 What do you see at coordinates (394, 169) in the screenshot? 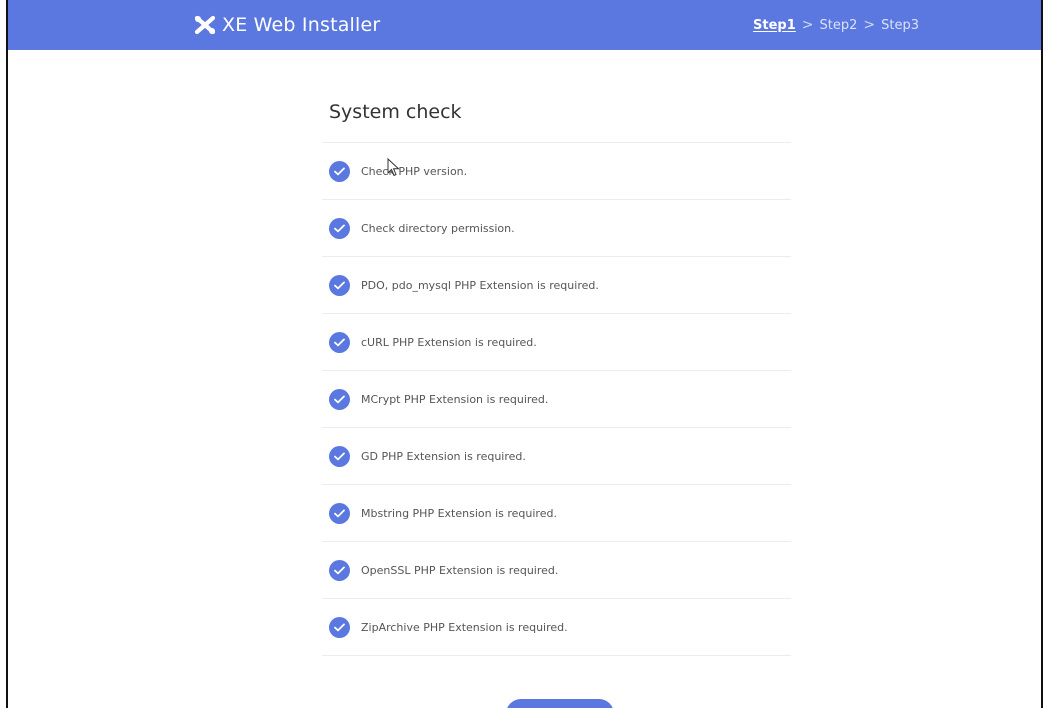
I see `mouse-cursor-icon` at bounding box center [394, 169].